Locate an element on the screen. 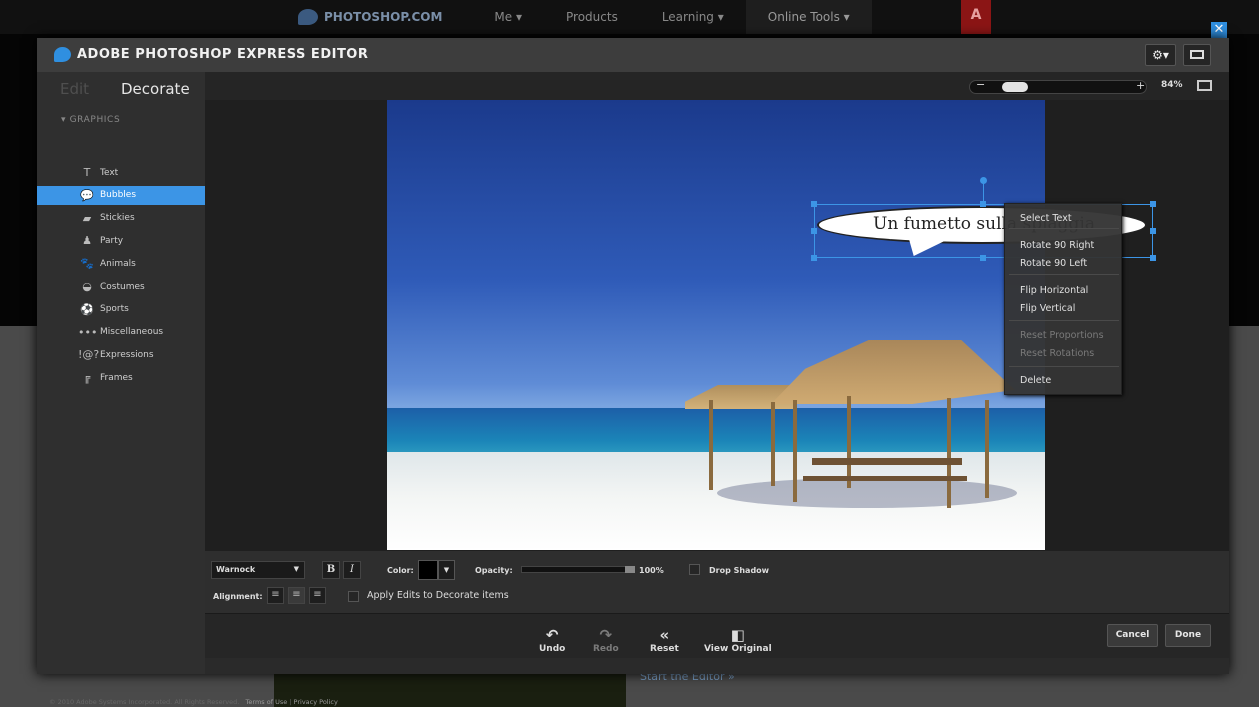 The width and height of the screenshot is (1259, 707). fit-screen-icon is located at coordinates (1204, 85).